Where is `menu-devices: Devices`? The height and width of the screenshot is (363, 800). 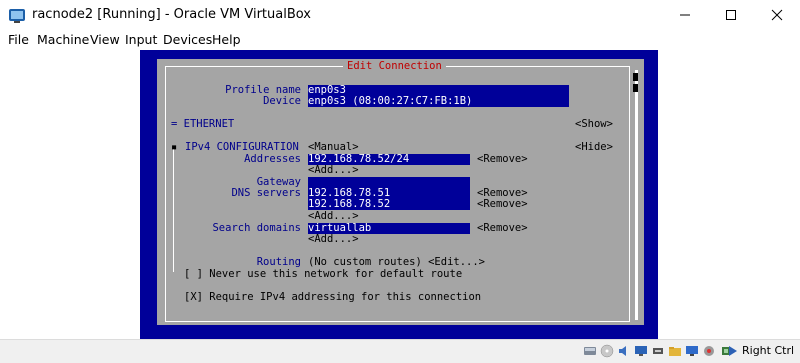 menu-devices: Devices is located at coordinates (187, 39).